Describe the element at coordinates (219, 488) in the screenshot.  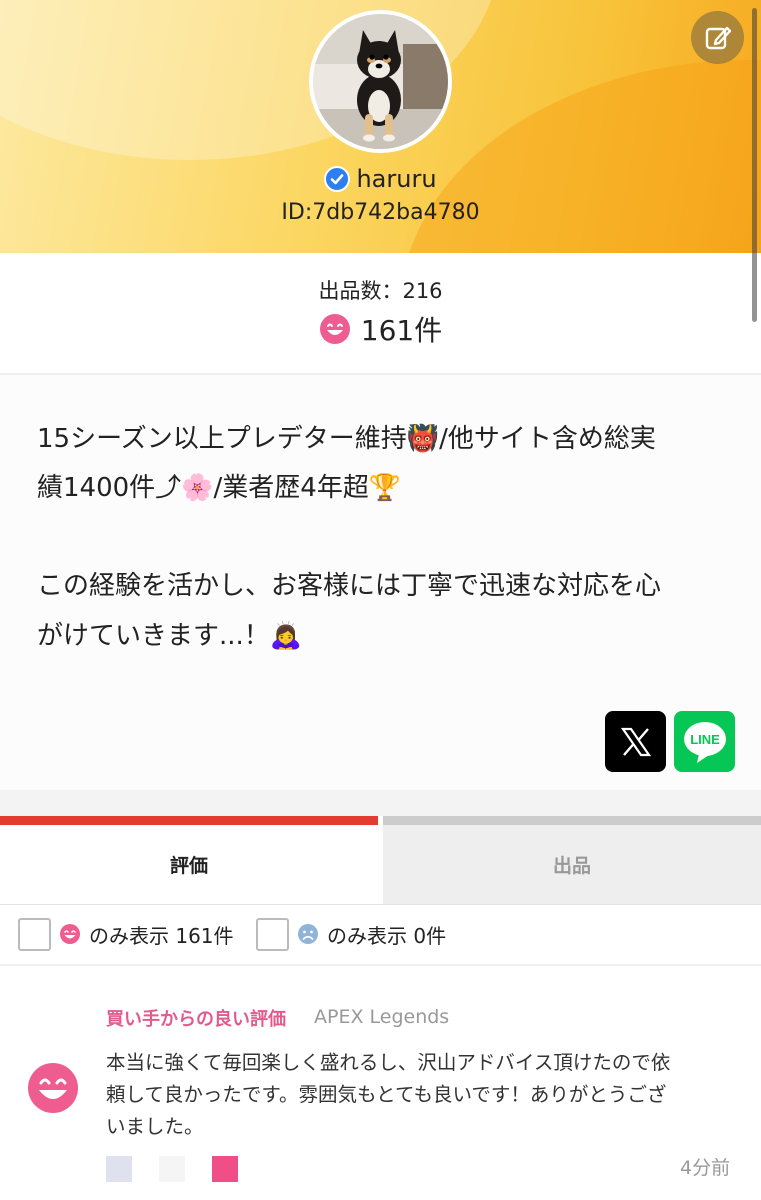
I see `bio-line: 績1400件⤴︎🌸/業者歴4年超🏆` at that location.